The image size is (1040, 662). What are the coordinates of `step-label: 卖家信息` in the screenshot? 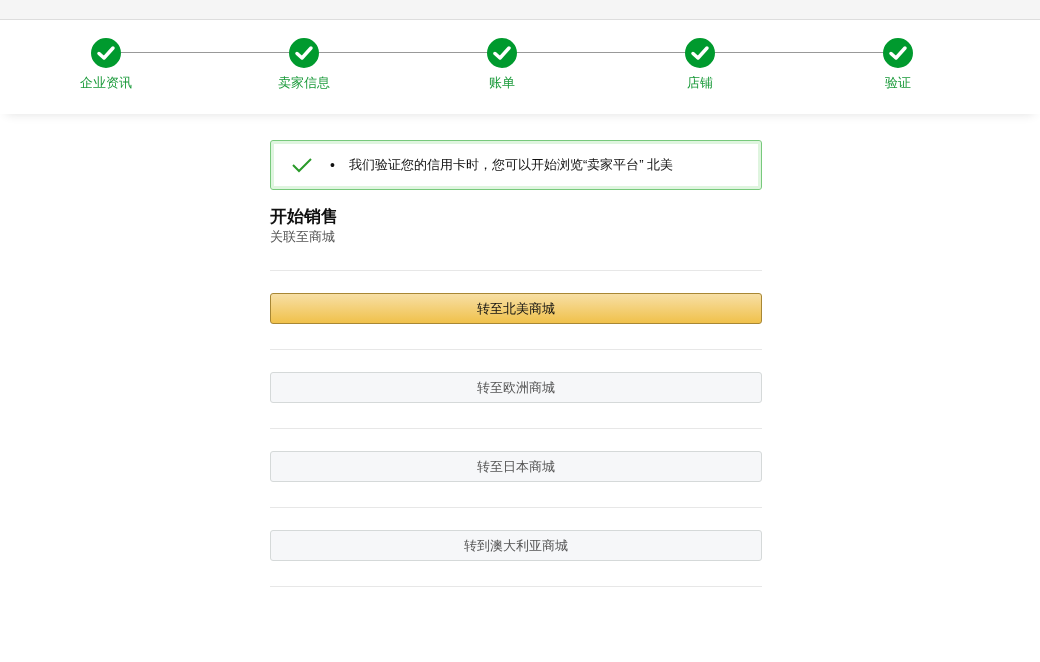 It's located at (304, 83).